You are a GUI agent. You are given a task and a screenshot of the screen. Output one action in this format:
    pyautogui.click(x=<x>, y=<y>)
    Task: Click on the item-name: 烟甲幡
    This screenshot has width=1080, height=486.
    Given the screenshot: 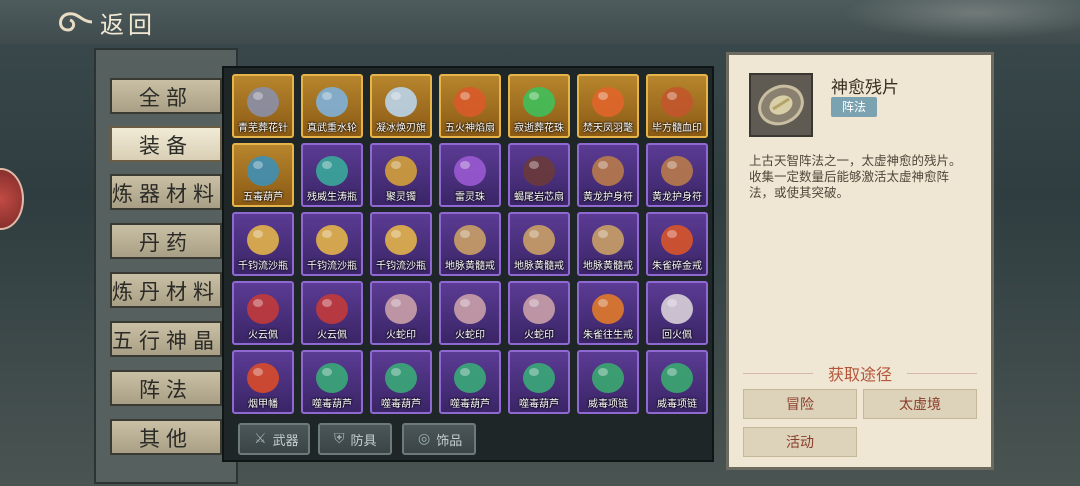 What is the action you would take?
    pyautogui.click(x=263, y=404)
    